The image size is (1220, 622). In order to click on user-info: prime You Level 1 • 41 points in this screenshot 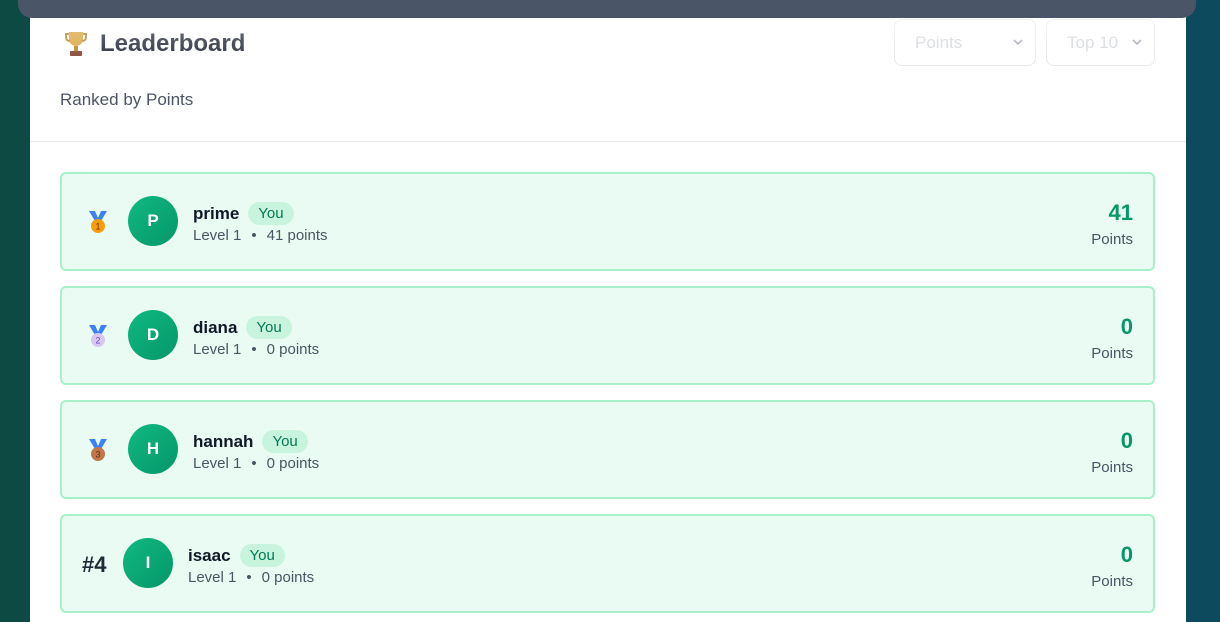, I will do `click(260, 223)`.